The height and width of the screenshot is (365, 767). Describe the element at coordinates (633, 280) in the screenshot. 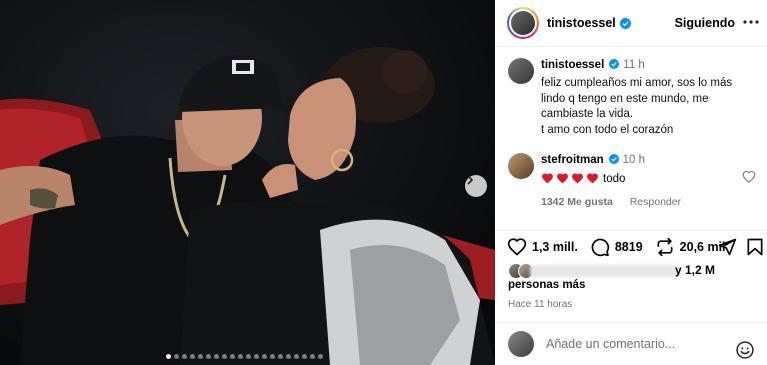

I see `liked-by: y 1,2 M personas más` at that location.